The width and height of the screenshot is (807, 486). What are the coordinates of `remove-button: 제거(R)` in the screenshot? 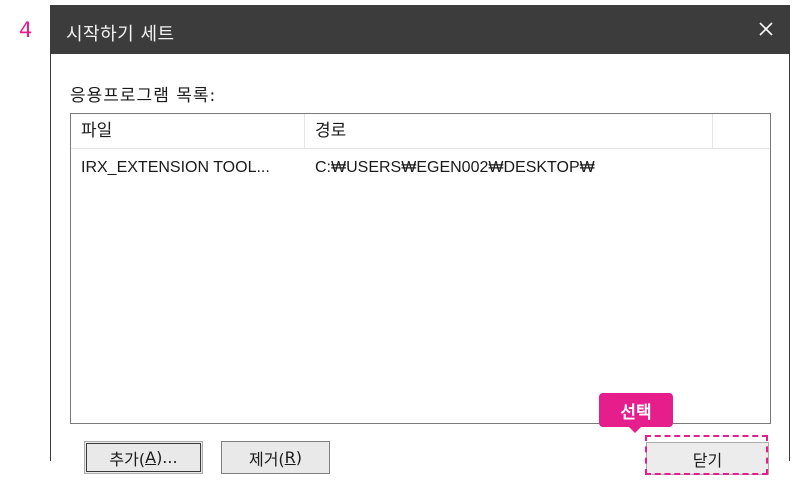 It's located at (275, 457).